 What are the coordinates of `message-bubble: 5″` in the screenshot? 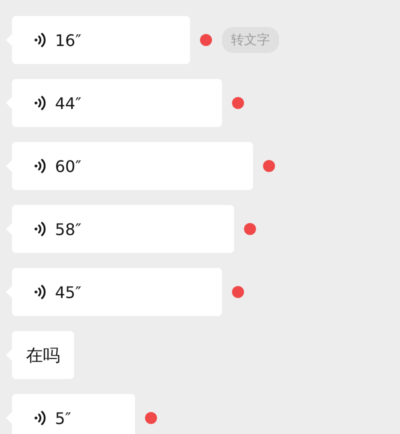 It's located at (73, 414).